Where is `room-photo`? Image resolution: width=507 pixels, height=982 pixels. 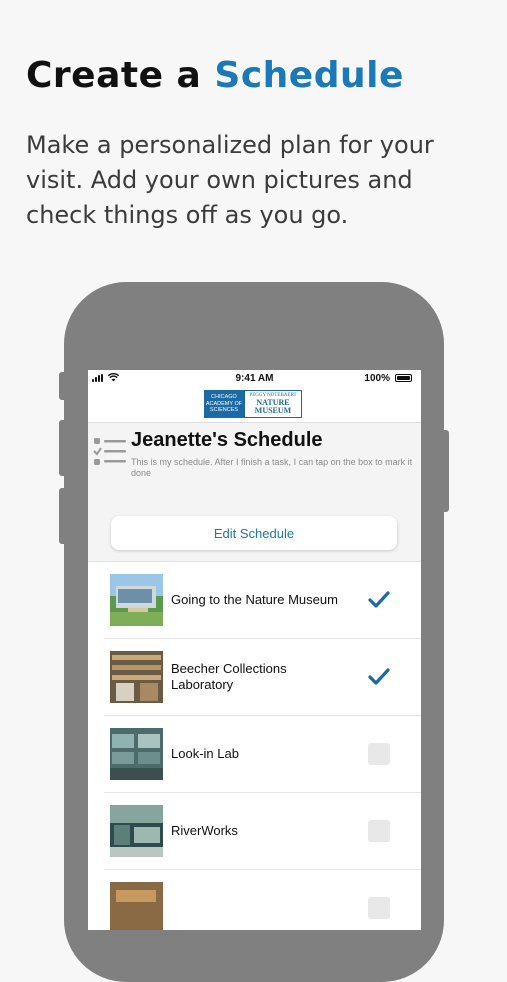
room-photo is located at coordinates (136, 906).